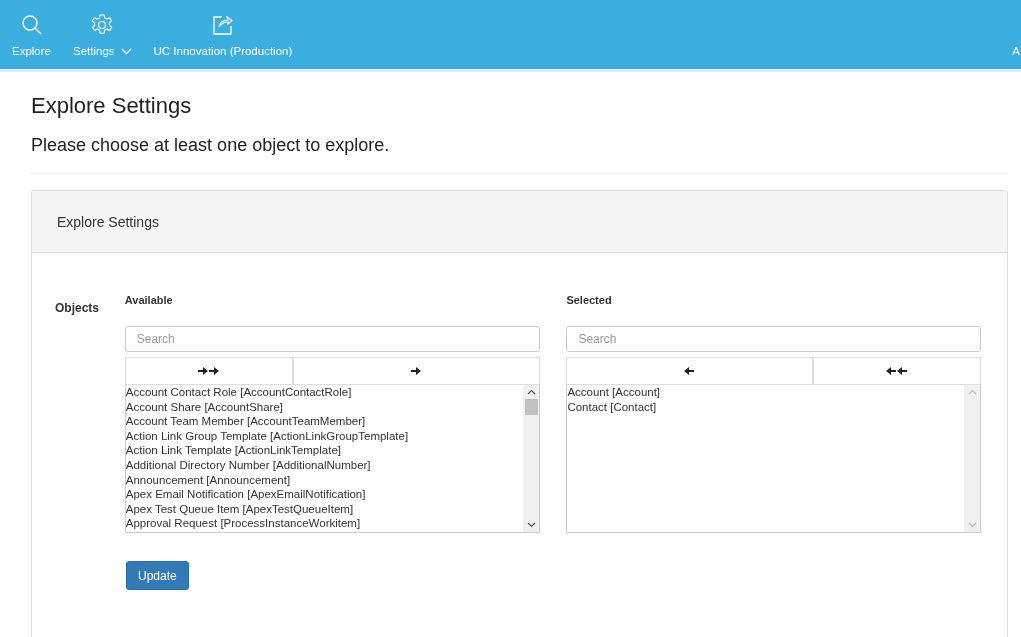 The height and width of the screenshot is (637, 1021). Describe the element at coordinates (112, 106) in the screenshot. I see `page-title: Explore Settings` at that location.